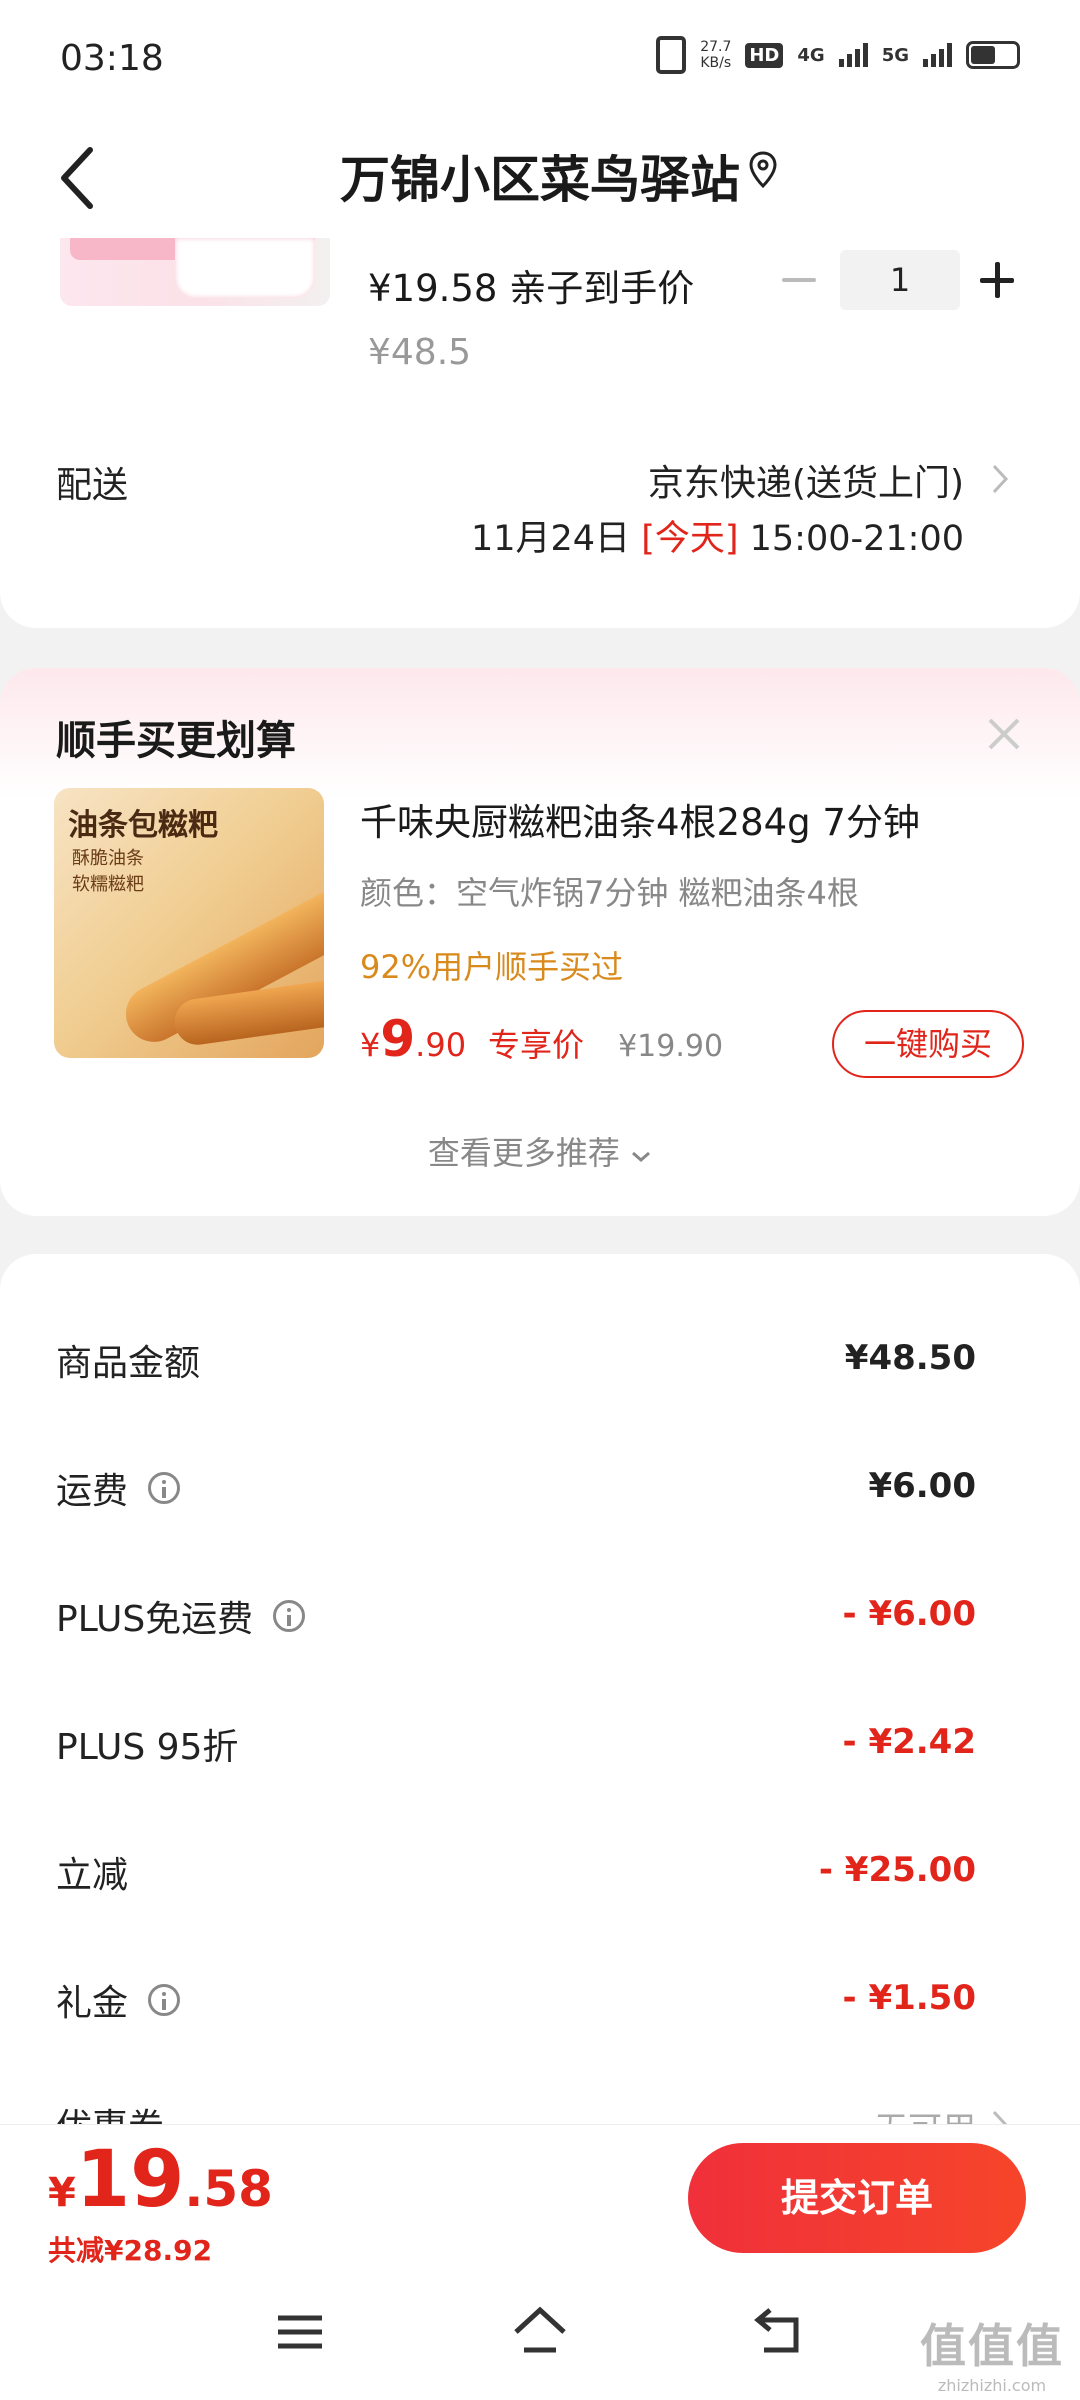  Describe the element at coordinates (540, 1620) in the screenshot. I see `row-plus-free-shipping: PLUS免运费 - ¥6.00` at that location.